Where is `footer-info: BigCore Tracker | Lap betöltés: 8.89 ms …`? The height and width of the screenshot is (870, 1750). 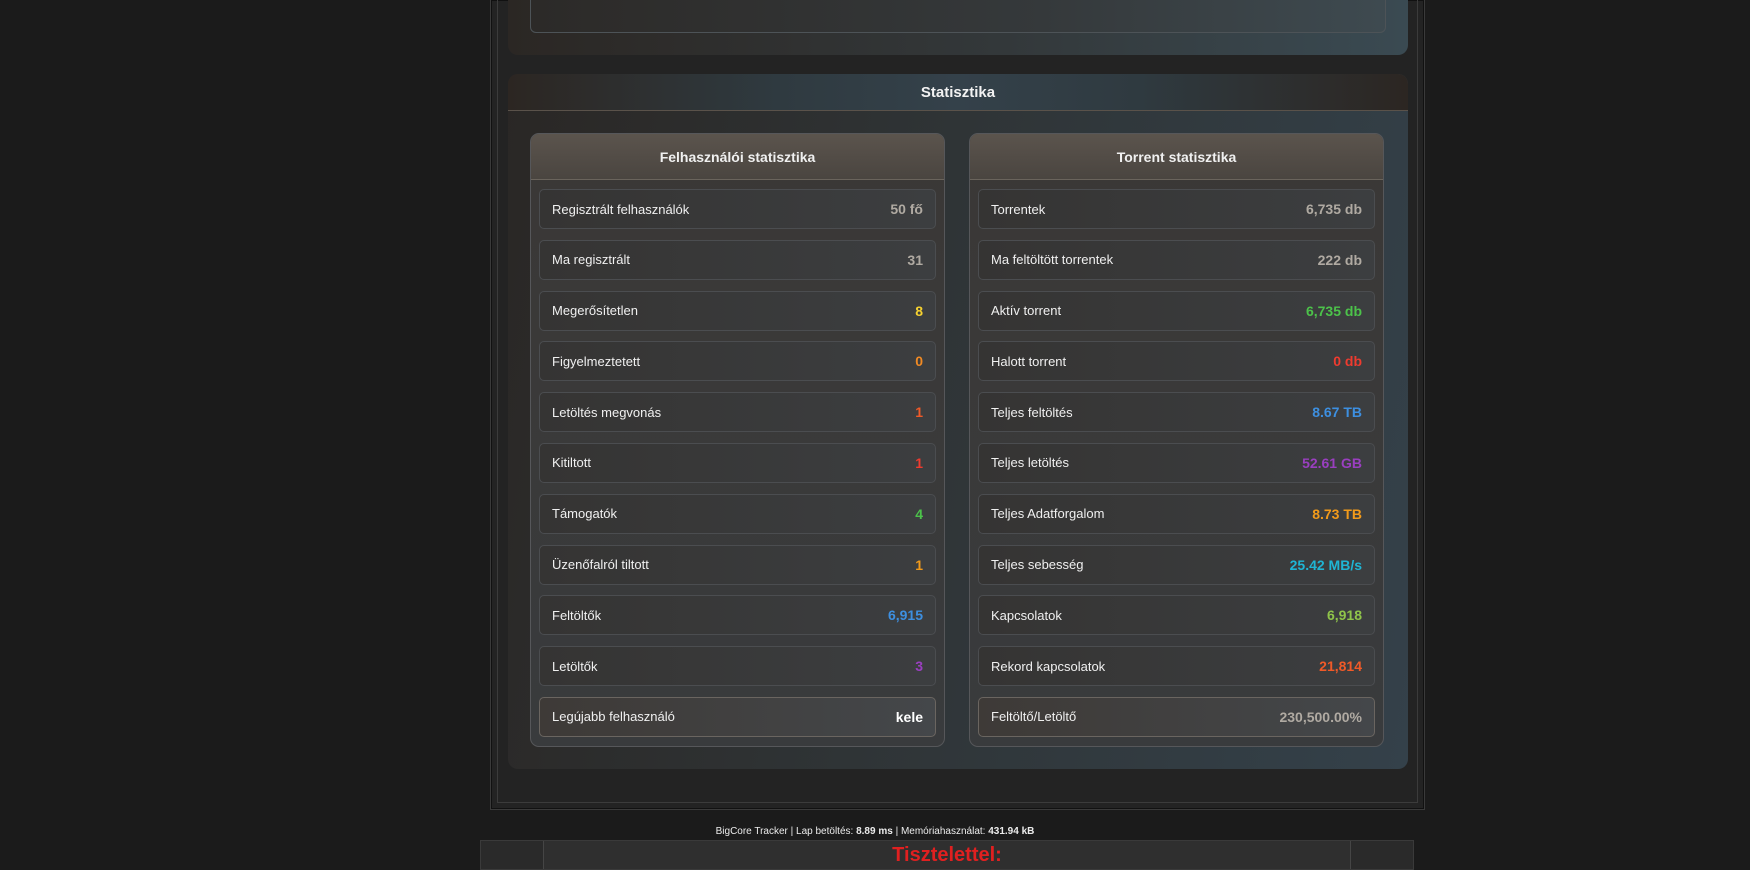 footer-info: BigCore Tracker | Lap betöltés: 8.89 ms … is located at coordinates (875, 831).